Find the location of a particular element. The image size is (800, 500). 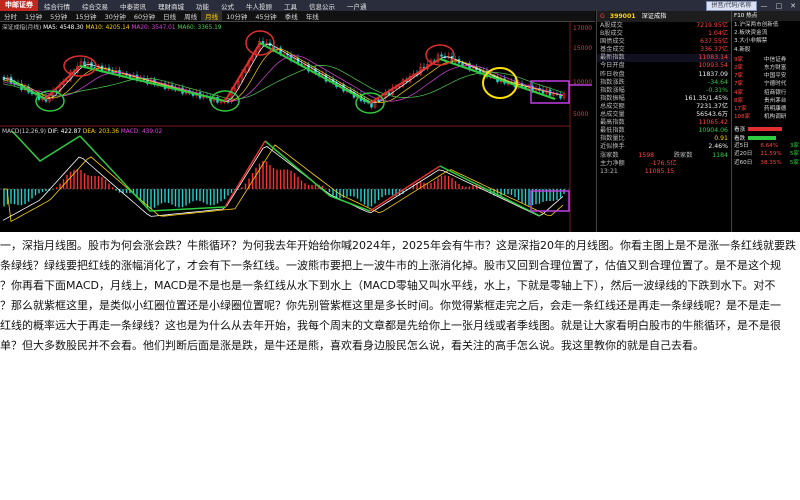

tab-daily: 日线 is located at coordinates (169, 16).